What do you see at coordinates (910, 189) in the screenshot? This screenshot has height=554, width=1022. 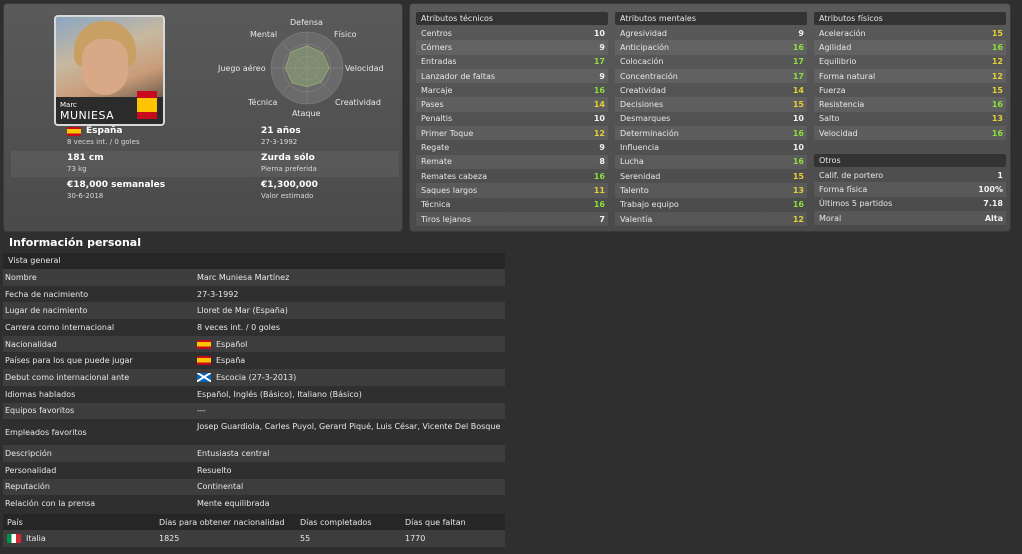 I see `attribute-row: Forma física 100%` at bounding box center [910, 189].